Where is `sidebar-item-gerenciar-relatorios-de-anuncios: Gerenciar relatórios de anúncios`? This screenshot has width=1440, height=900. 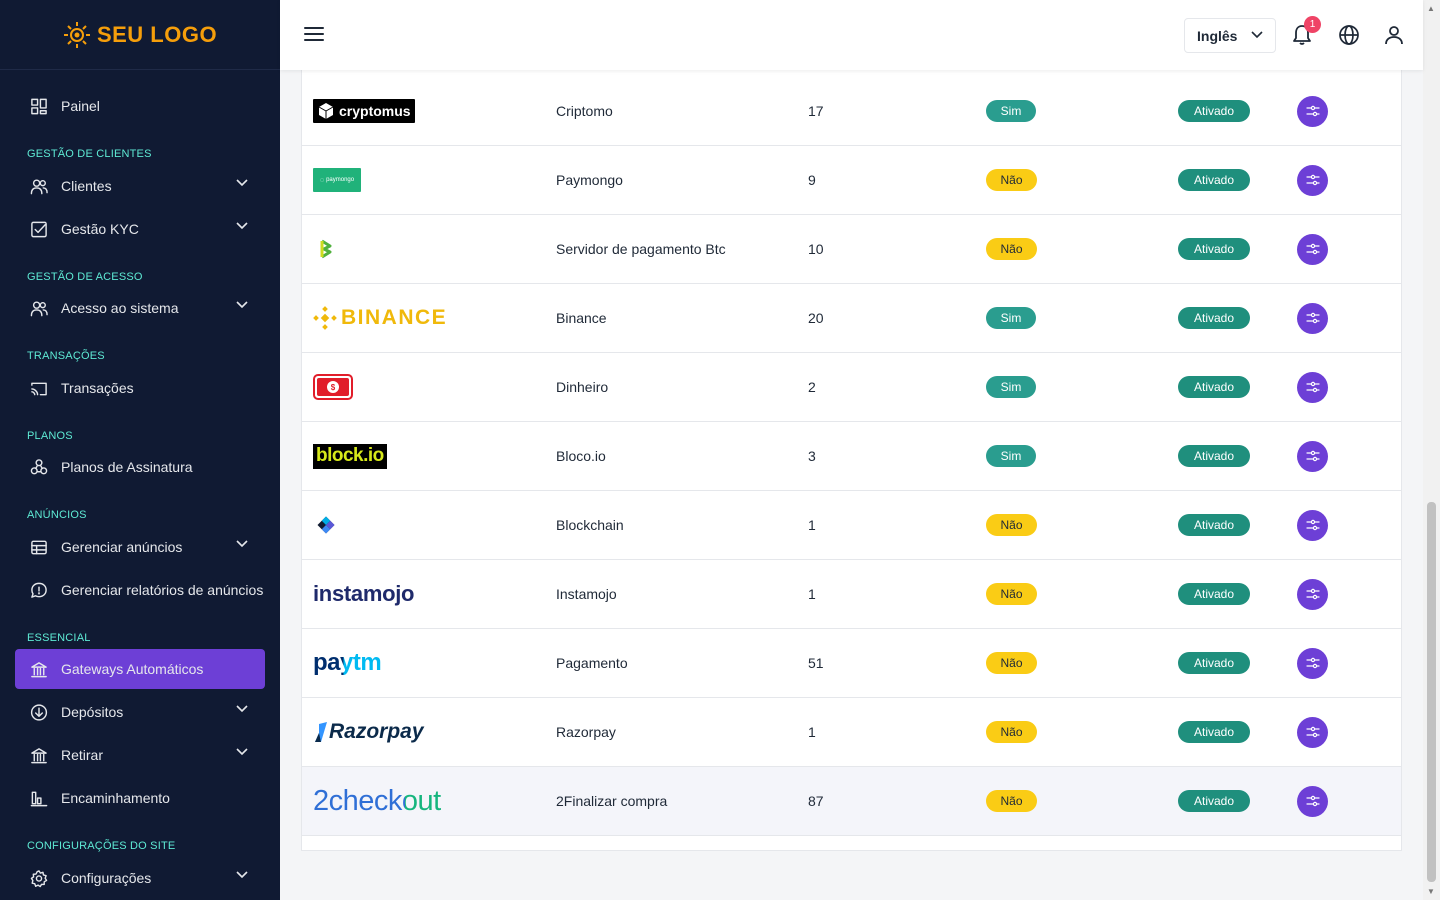
sidebar-item-gerenciar-relatorios-de-anuncios: Gerenciar relatórios de anúncios is located at coordinates (140, 590).